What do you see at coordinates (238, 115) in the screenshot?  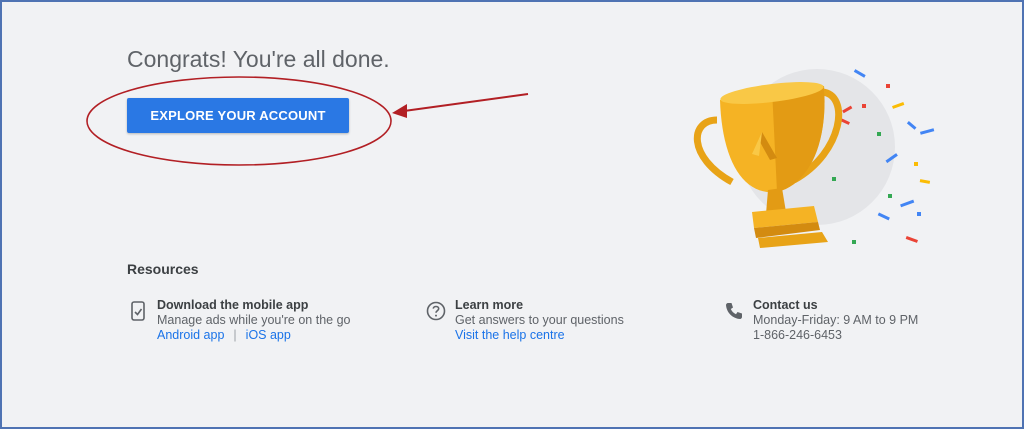 I see `explore-account-button: EXPLORE YOUR ACCOUNT` at bounding box center [238, 115].